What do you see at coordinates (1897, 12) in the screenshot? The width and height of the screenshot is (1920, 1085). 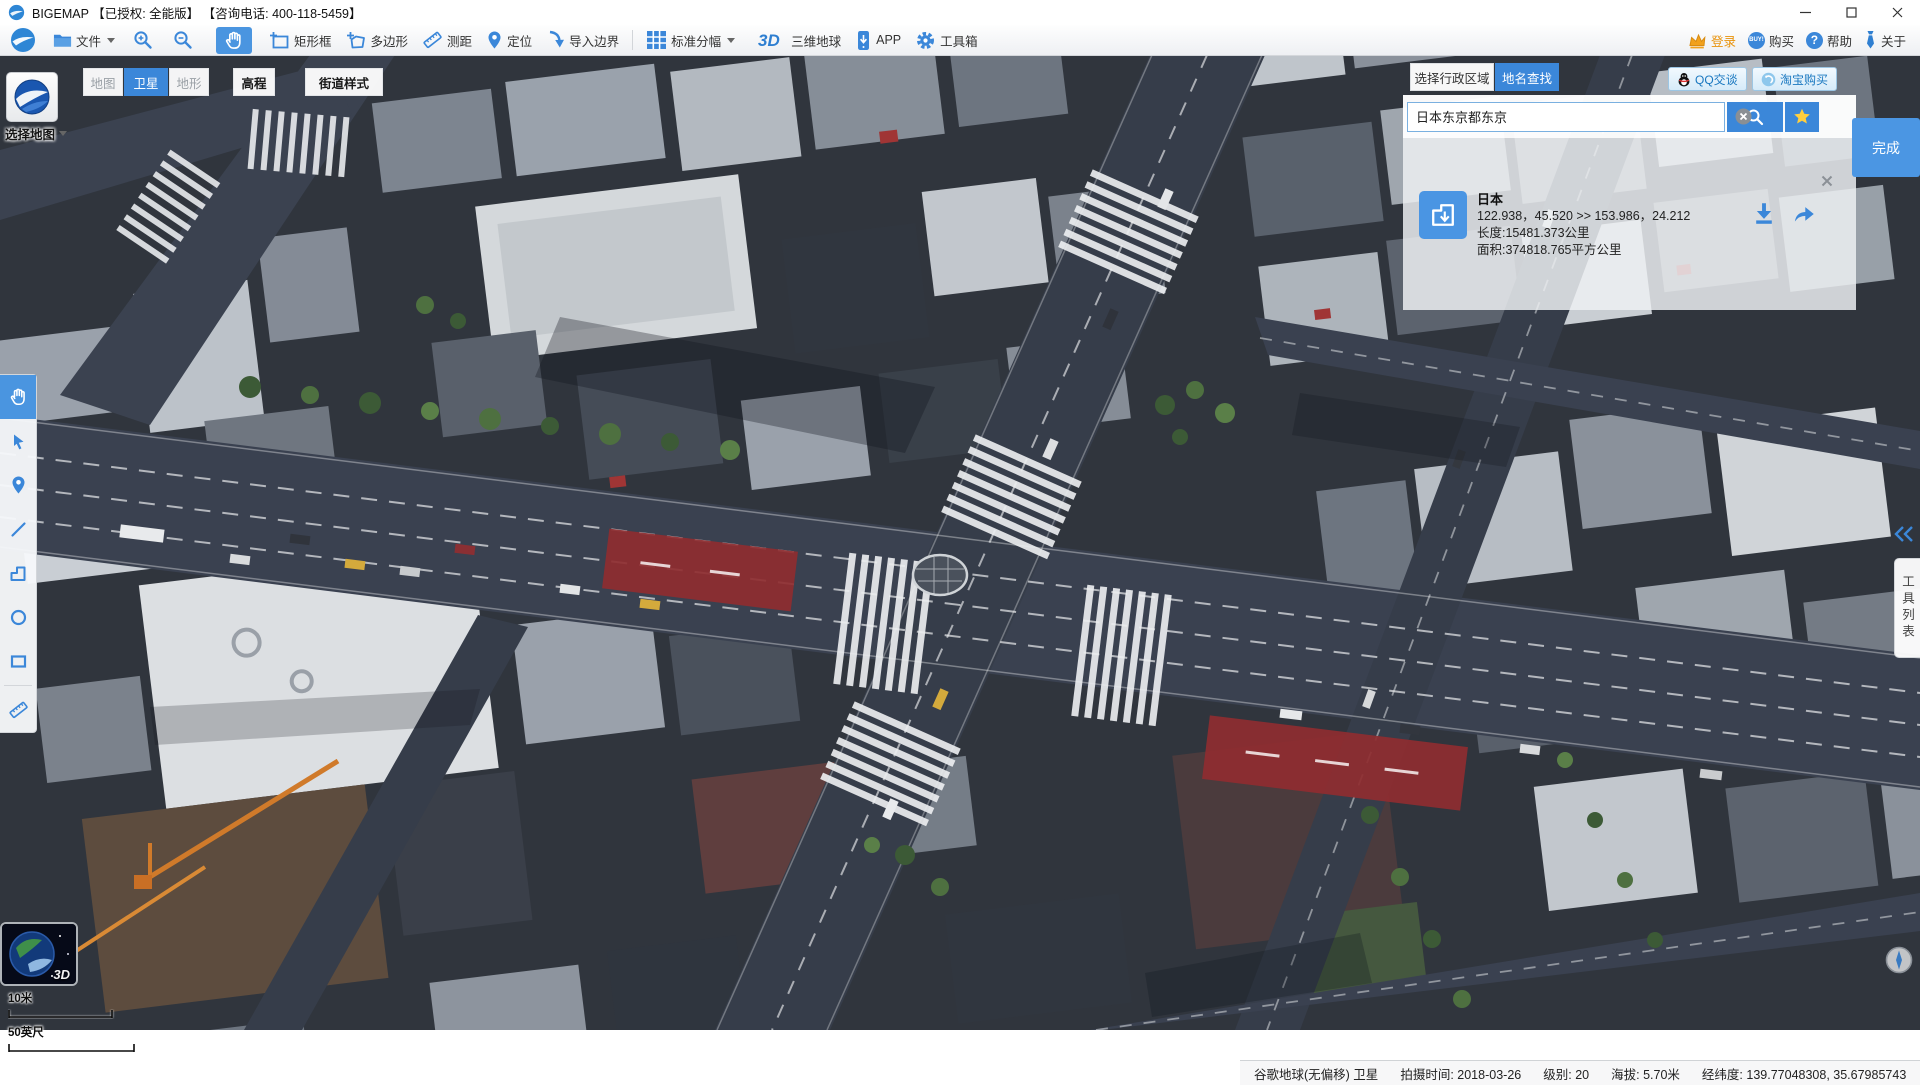 I see `close-button` at bounding box center [1897, 12].